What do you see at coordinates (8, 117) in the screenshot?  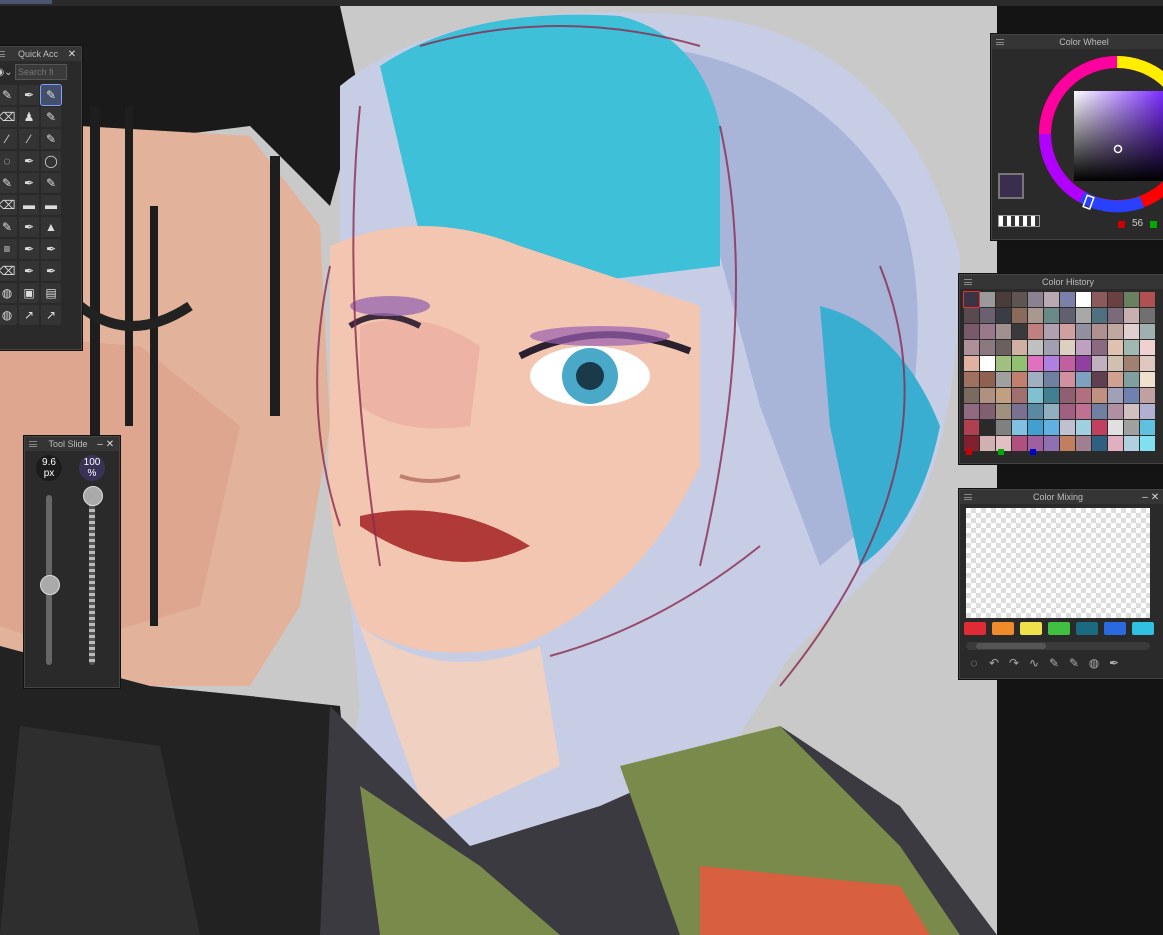 I see `quick-access-tool-icon: ⌫` at bounding box center [8, 117].